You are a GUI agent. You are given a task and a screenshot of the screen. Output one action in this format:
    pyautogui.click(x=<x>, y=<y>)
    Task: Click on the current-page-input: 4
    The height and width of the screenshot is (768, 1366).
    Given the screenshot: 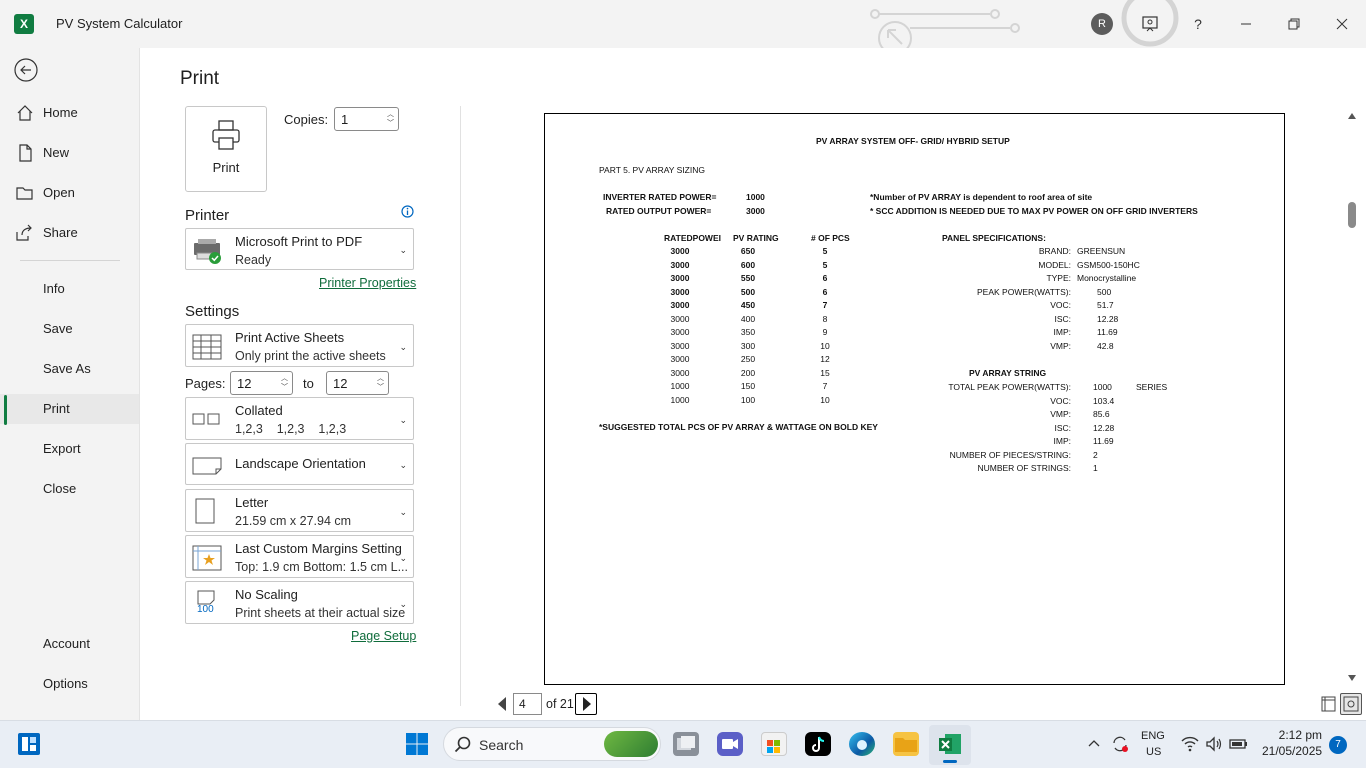 What is the action you would take?
    pyautogui.click(x=527, y=704)
    